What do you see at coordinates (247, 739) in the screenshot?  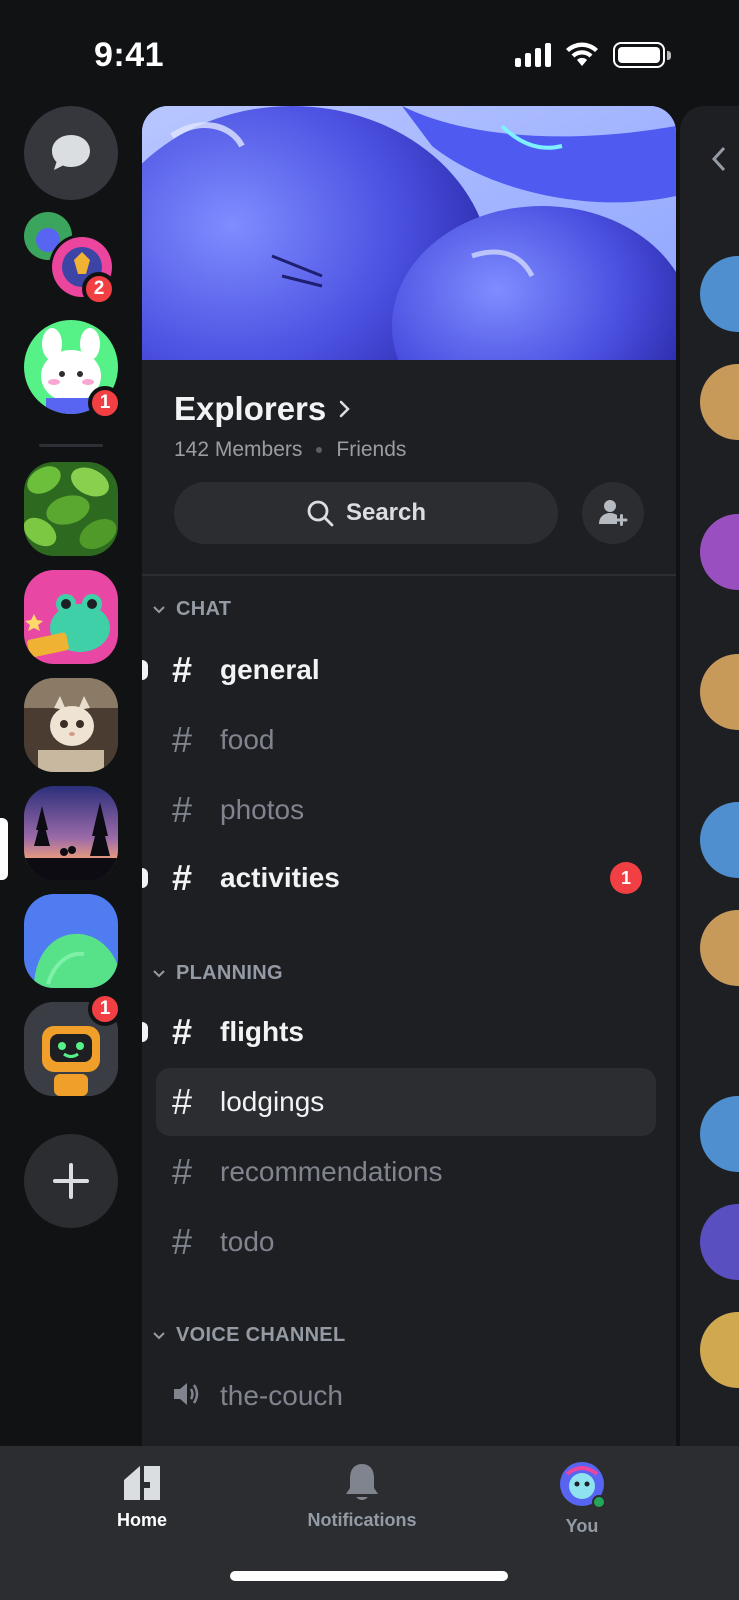 I see `channel-label: food` at bounding box center [247, 739].